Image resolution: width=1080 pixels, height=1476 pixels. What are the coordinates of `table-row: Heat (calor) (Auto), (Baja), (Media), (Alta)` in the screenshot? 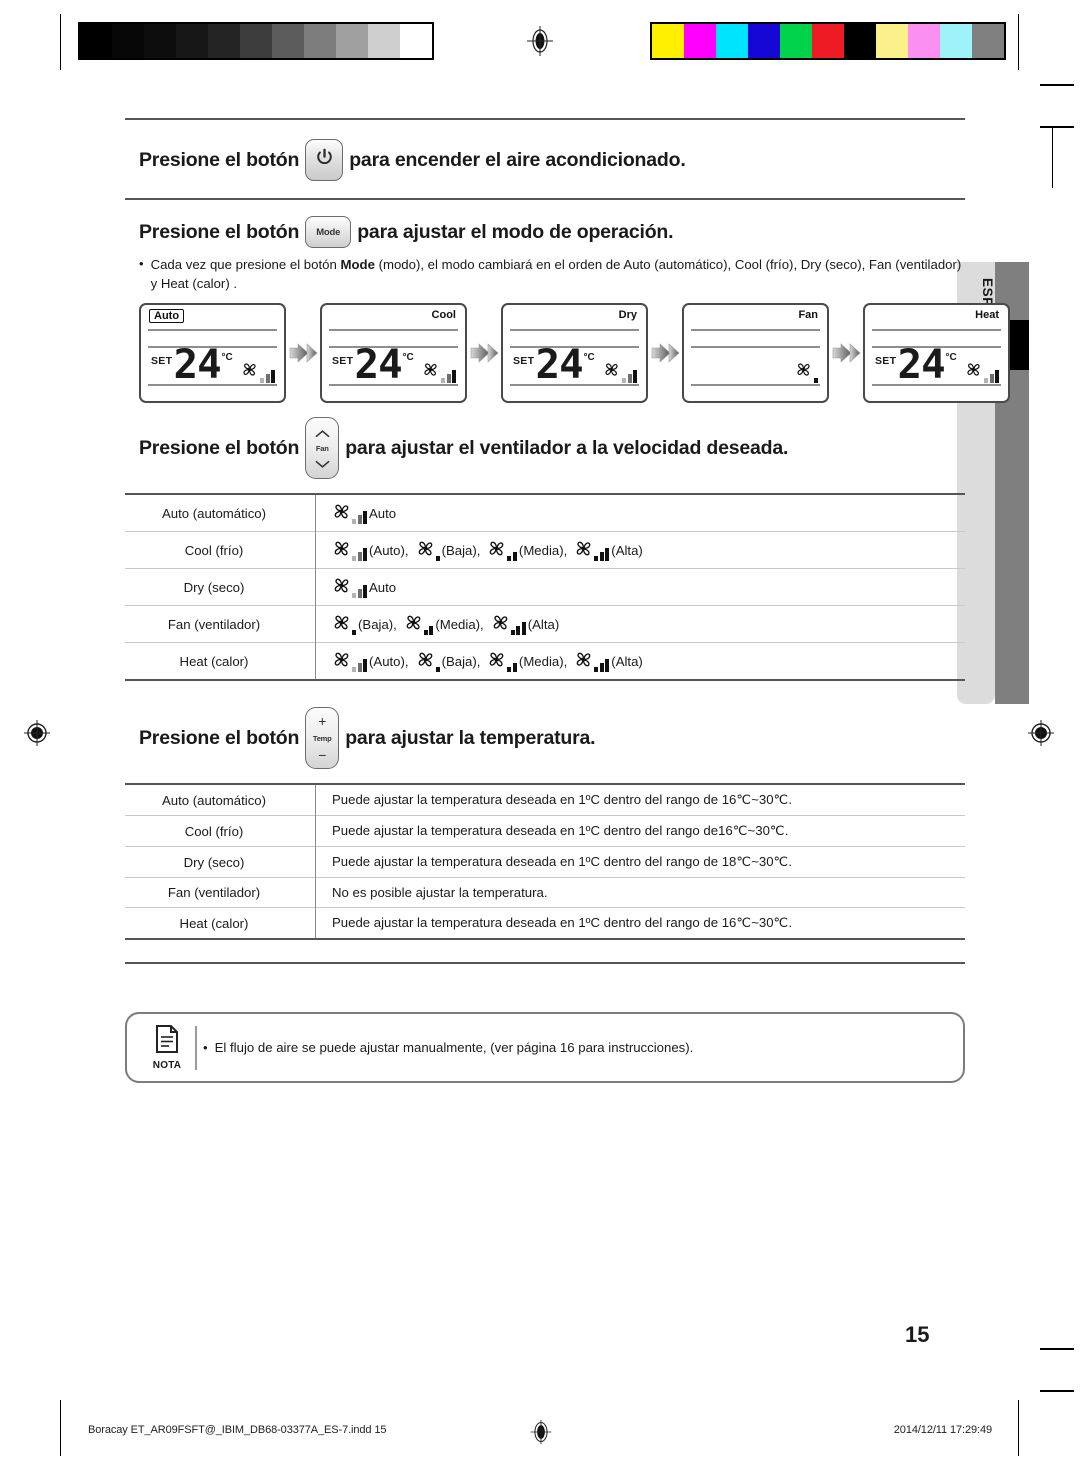 It's located at (545, 661).